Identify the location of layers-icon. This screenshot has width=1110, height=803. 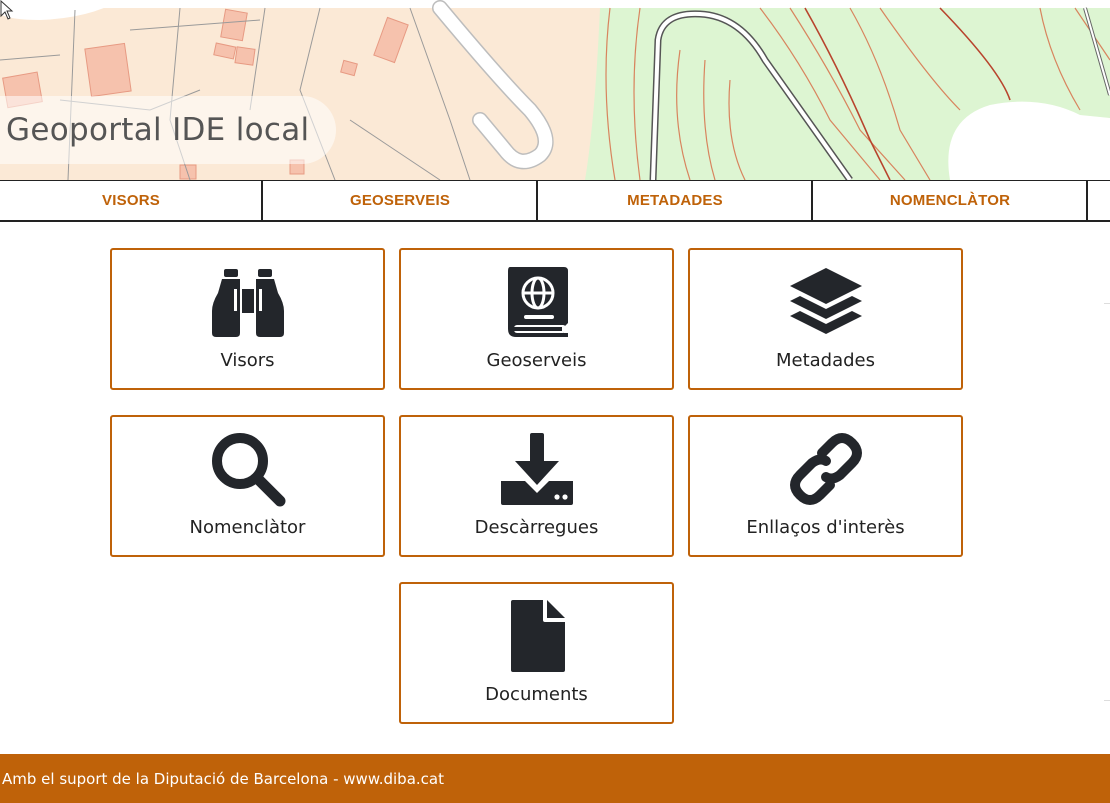
(825, 301).